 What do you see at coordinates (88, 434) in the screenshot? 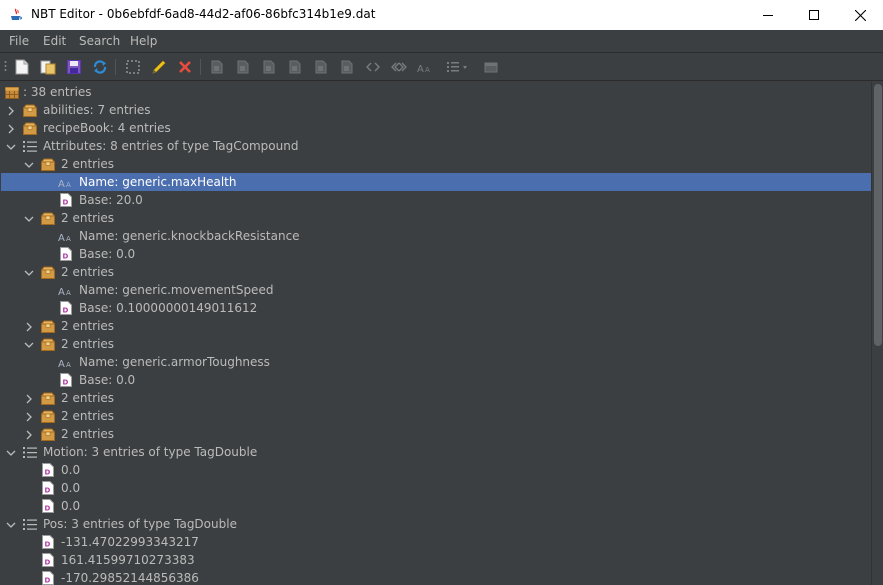
I see `tree-row-label: 2 entries` at bounding box center [88, 434].